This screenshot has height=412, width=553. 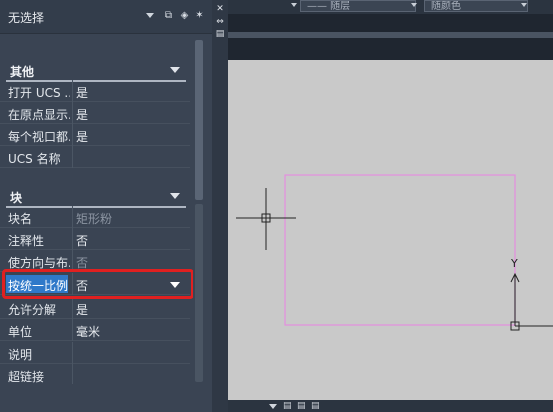 What do you see at coordinates (95, 308) in the screenshot?
I see `property-row: 允许分解 是` at bounding box center [95, 308].